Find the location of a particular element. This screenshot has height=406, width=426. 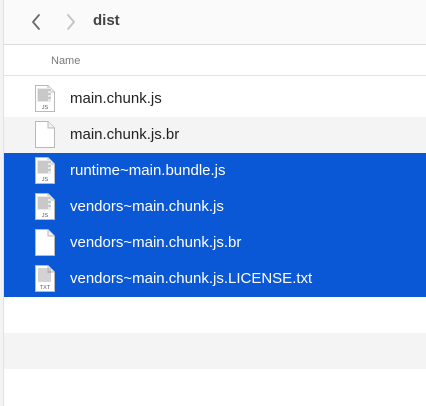

file-name: vendors~main.chunk.js is located at coordinates (147, 206).